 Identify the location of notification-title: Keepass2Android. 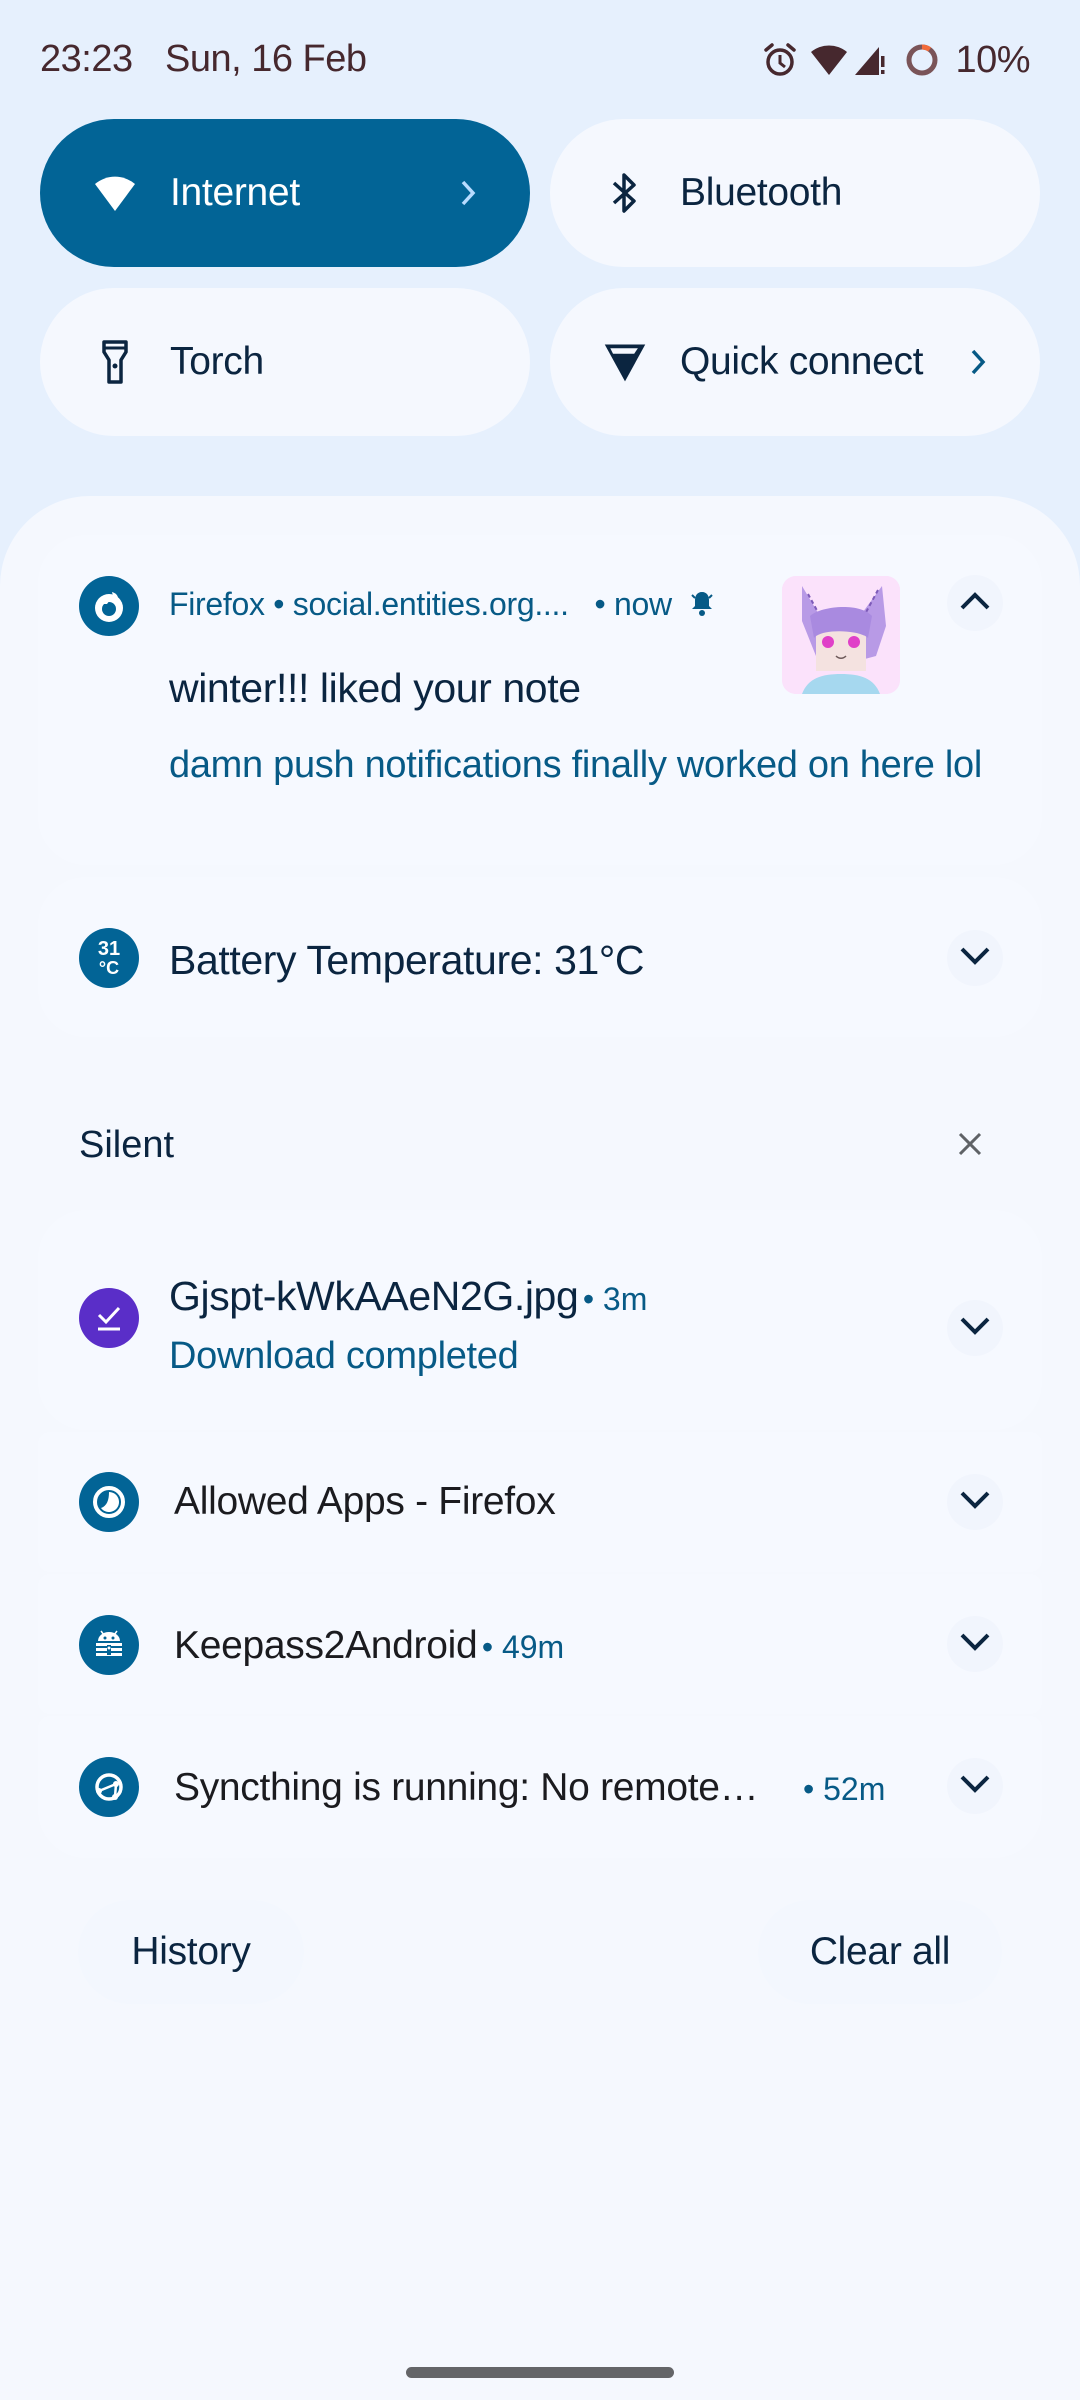
(326, 1645).